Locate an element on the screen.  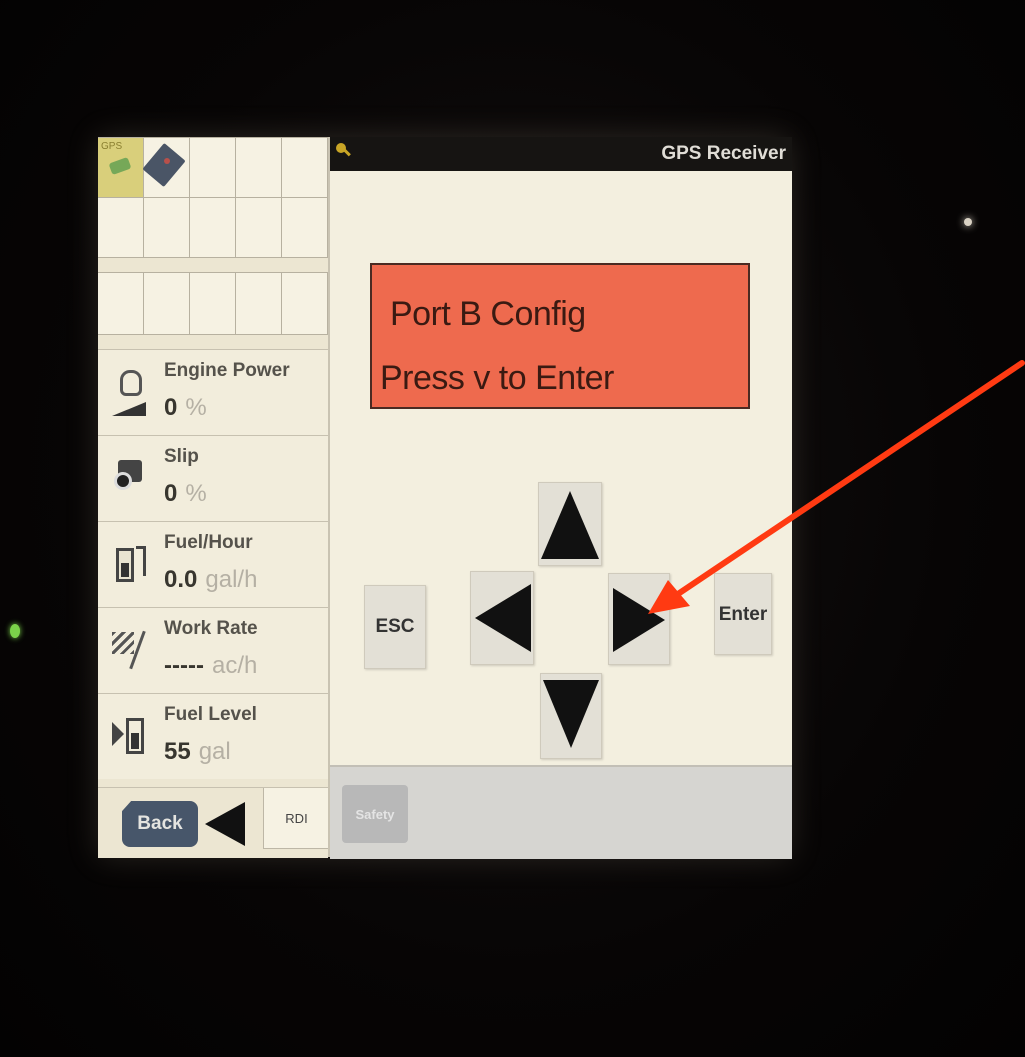
back-button: Back is located at coordinates (160, 824).